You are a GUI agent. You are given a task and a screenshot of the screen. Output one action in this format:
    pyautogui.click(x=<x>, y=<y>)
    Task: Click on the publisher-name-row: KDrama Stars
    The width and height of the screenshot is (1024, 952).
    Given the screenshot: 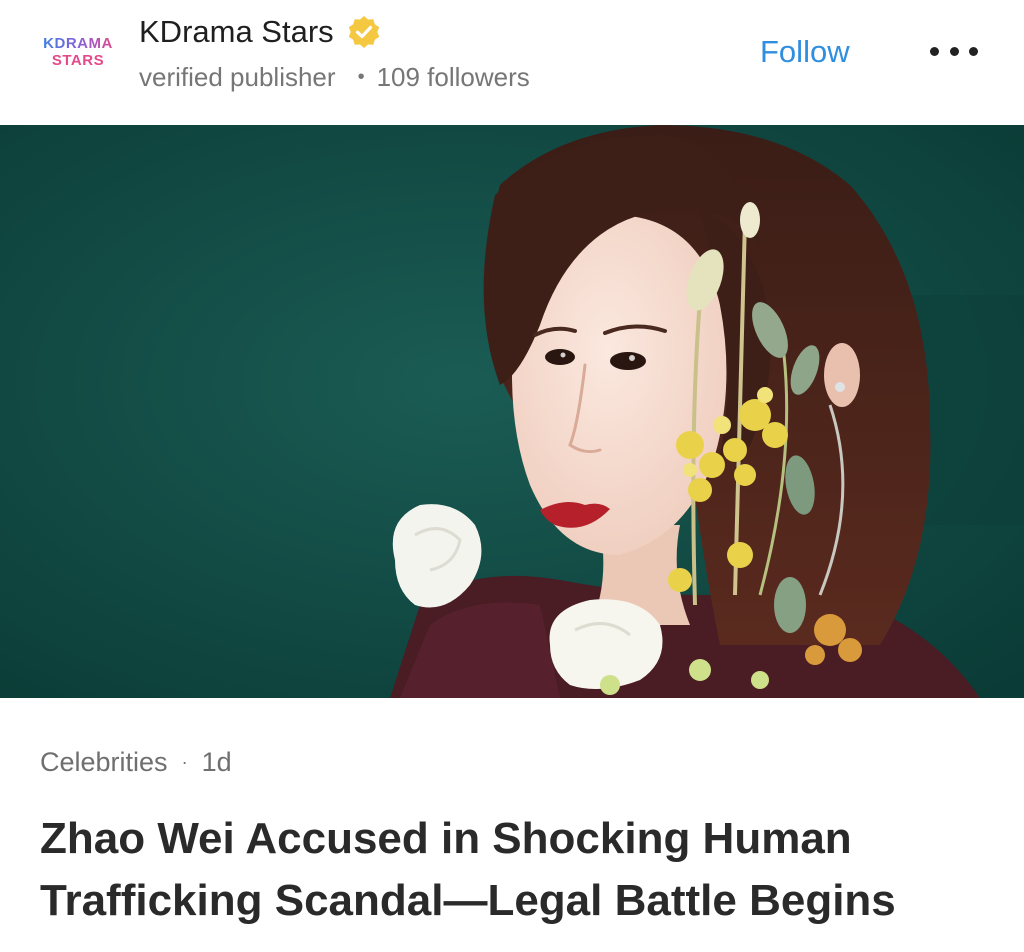 What is the action you would take?
    pyautogui.click(x=260, y=32)
    